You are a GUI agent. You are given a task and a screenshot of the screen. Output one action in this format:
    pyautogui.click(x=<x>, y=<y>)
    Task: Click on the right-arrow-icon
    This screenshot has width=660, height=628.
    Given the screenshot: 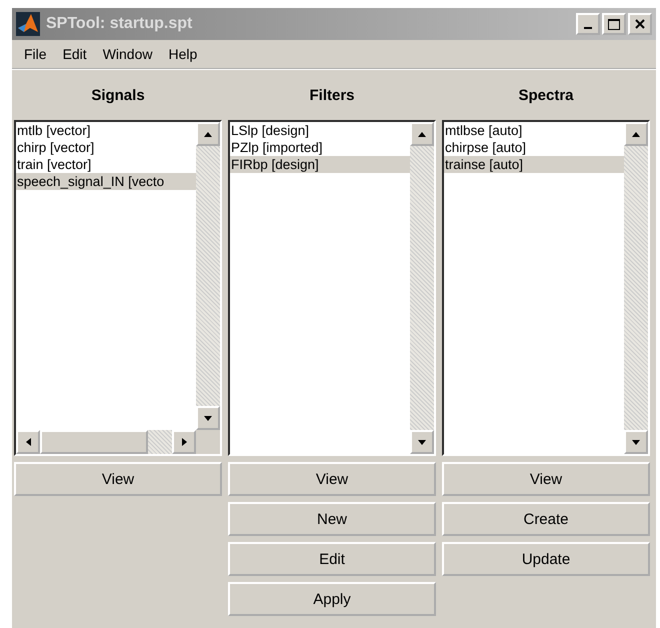 What is the action you would take?
    pyautogui.click(x=184, y=442)
    